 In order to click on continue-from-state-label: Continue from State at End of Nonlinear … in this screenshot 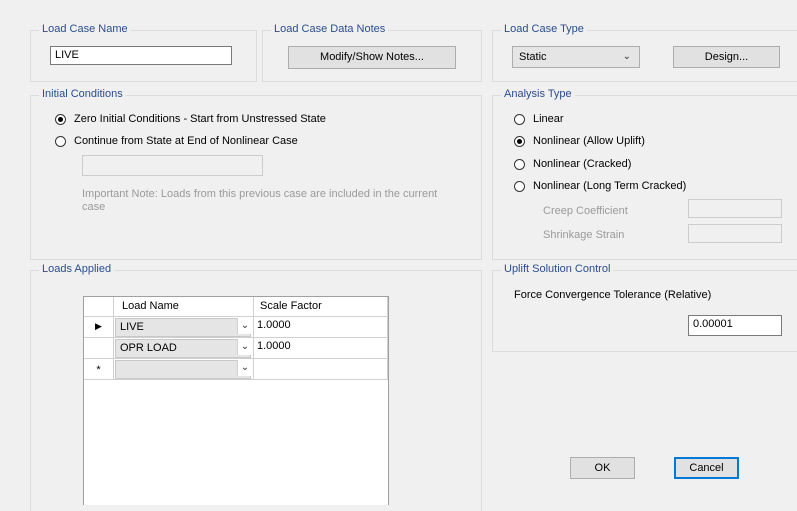, I will do `click(186, 141)`.